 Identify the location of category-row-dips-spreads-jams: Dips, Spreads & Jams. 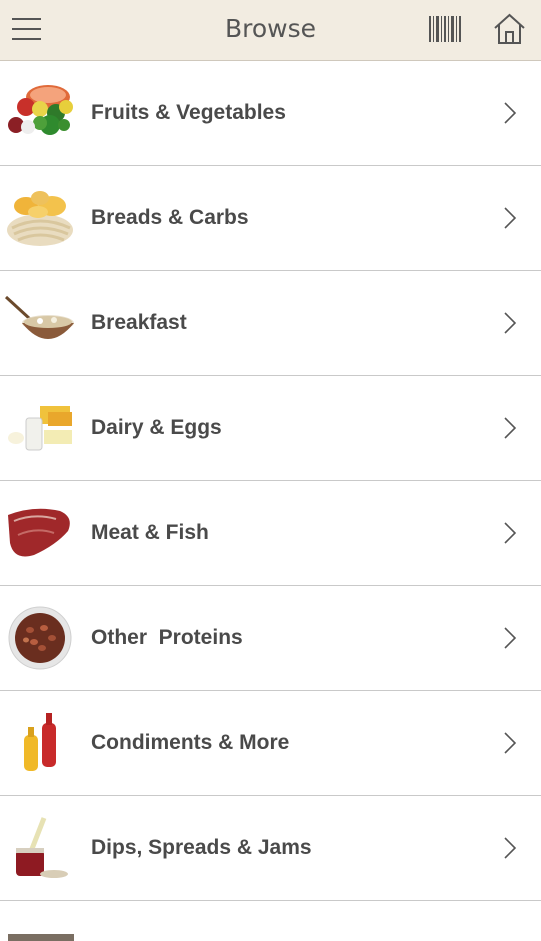
(270, 848).